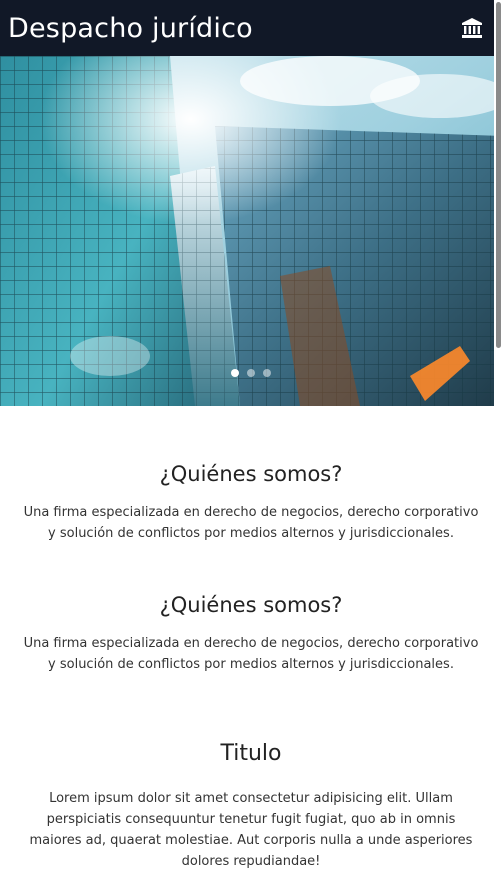 This screenshot has width=502, height=896. Describe the element at coordinates (472, 28) in the screenshot. I see `bank-icon` at that location.